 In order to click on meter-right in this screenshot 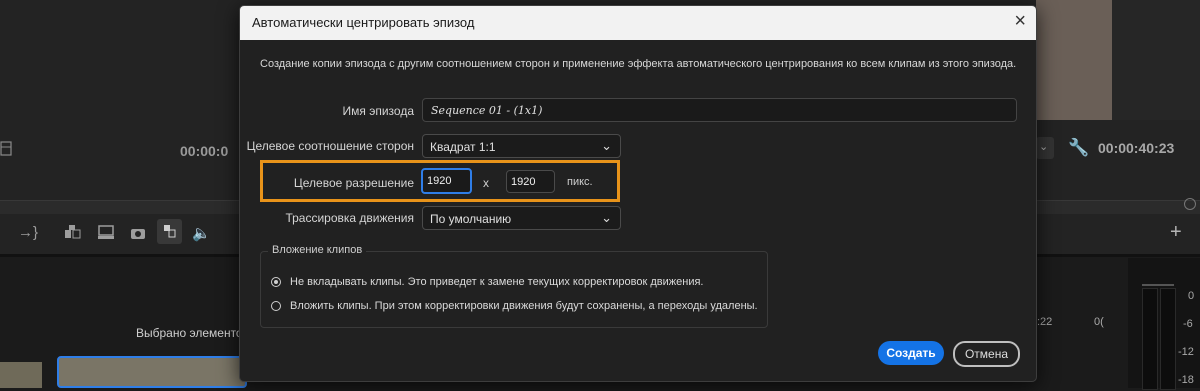, I will do `click(1168, 339)`.